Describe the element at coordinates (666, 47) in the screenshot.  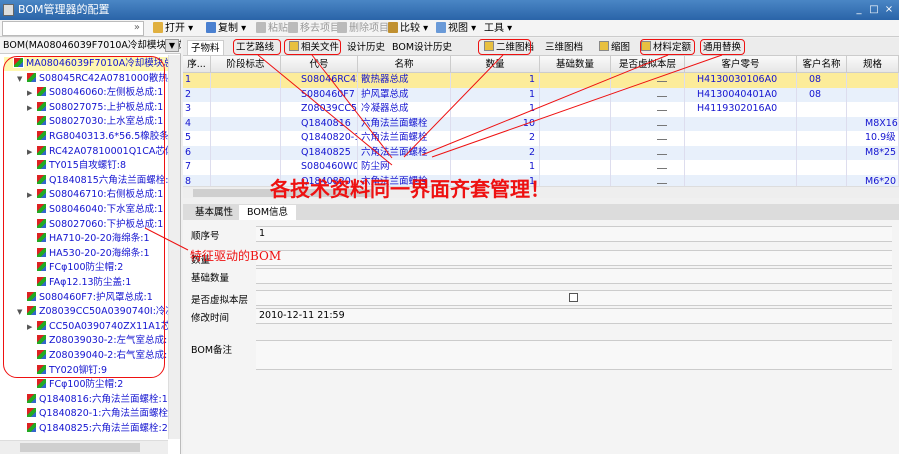
I see `tab-8: 材料定额` at that location.